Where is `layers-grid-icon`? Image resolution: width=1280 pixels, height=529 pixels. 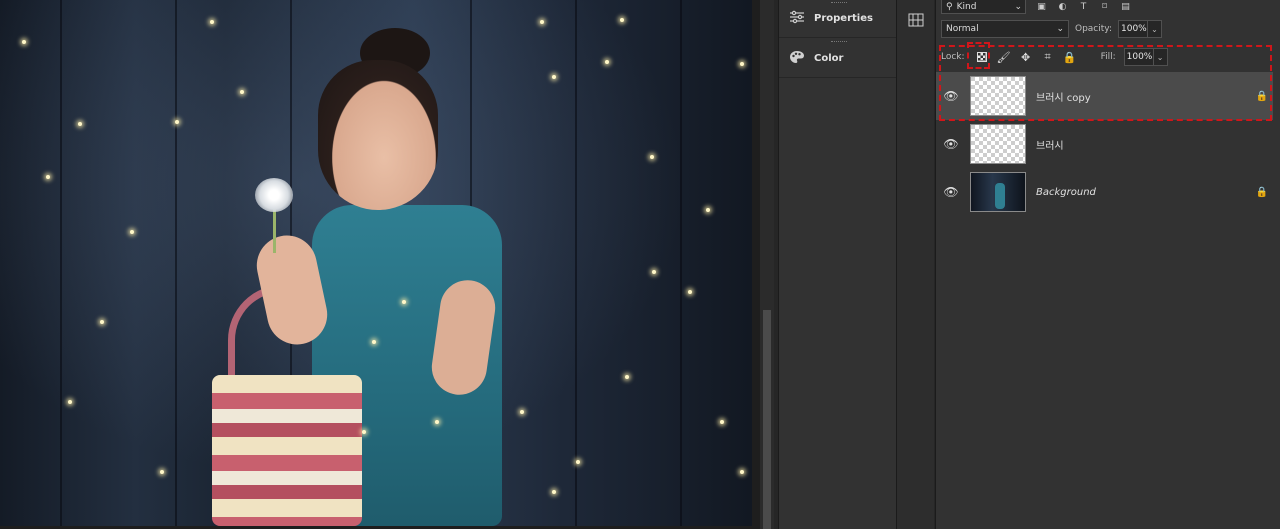 layers-grid-icon is located at coordinates (916, 21).